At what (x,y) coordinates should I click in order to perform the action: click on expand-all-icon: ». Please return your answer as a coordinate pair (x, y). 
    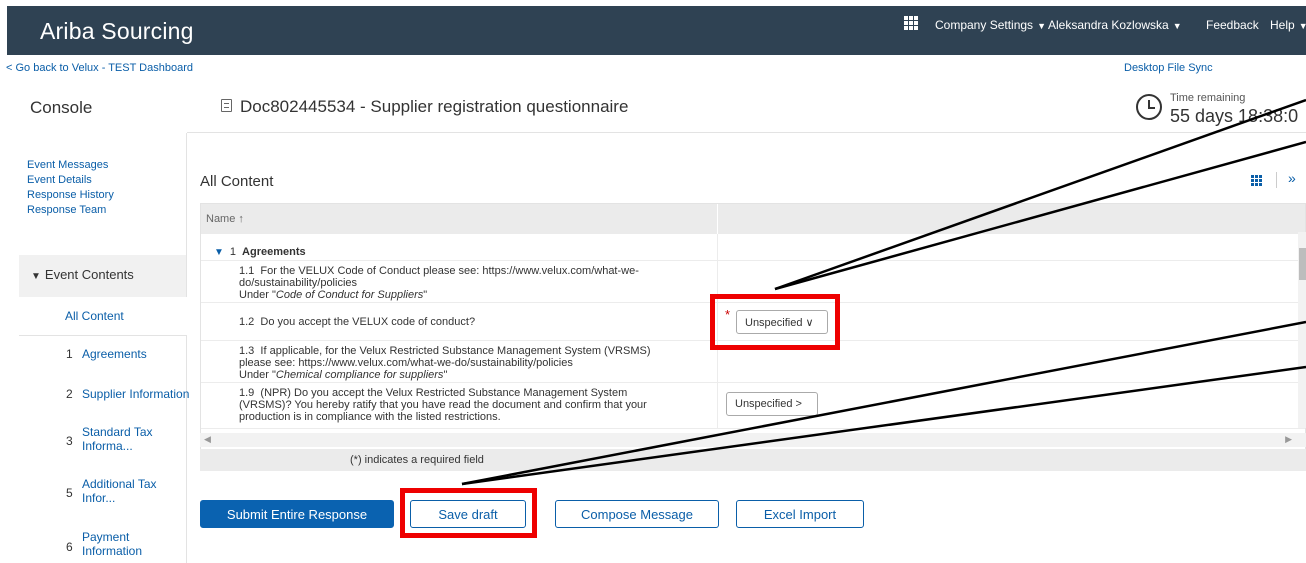
    Looking at the image, I should click on (1292, 178).